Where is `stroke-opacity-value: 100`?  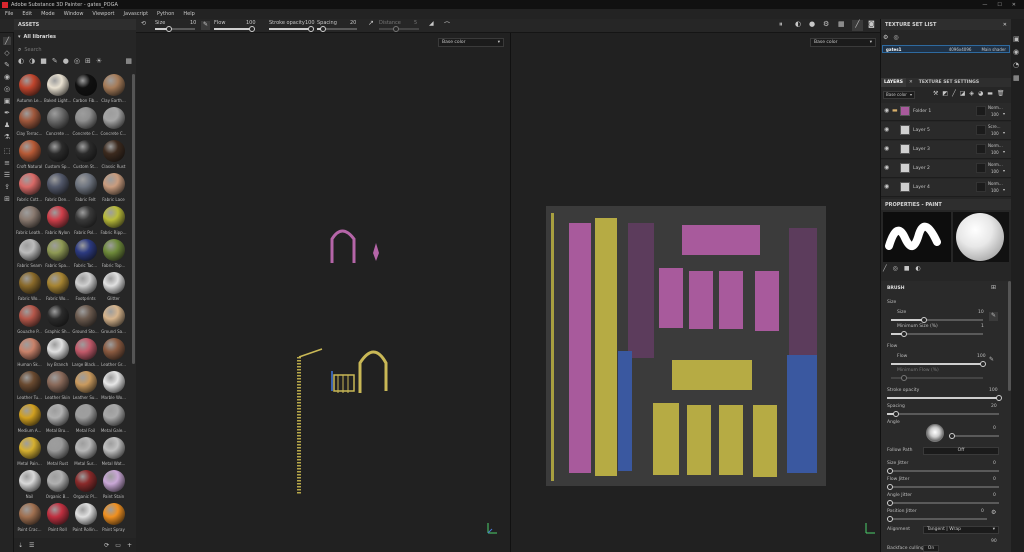
stroke-opacity-value: 100 is located at coordinates (993, 390).